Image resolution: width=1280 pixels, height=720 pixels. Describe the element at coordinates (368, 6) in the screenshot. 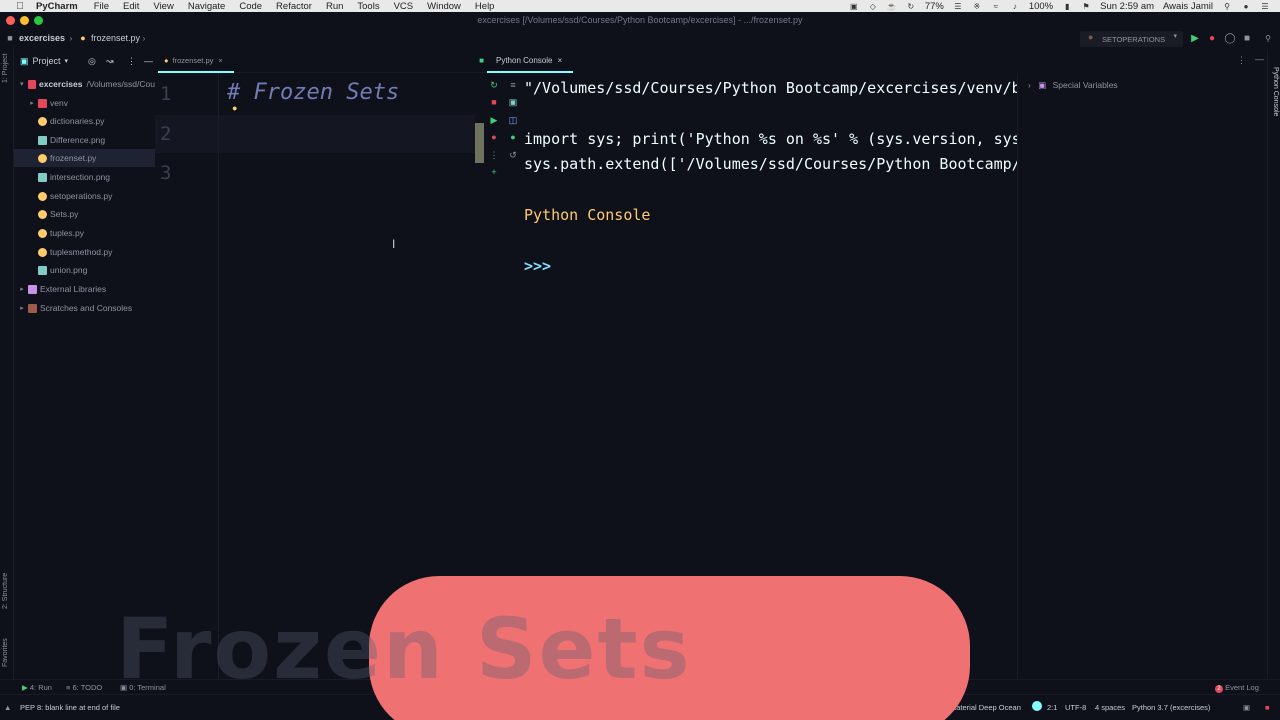

I see `menu-tools: Tools` at that location.